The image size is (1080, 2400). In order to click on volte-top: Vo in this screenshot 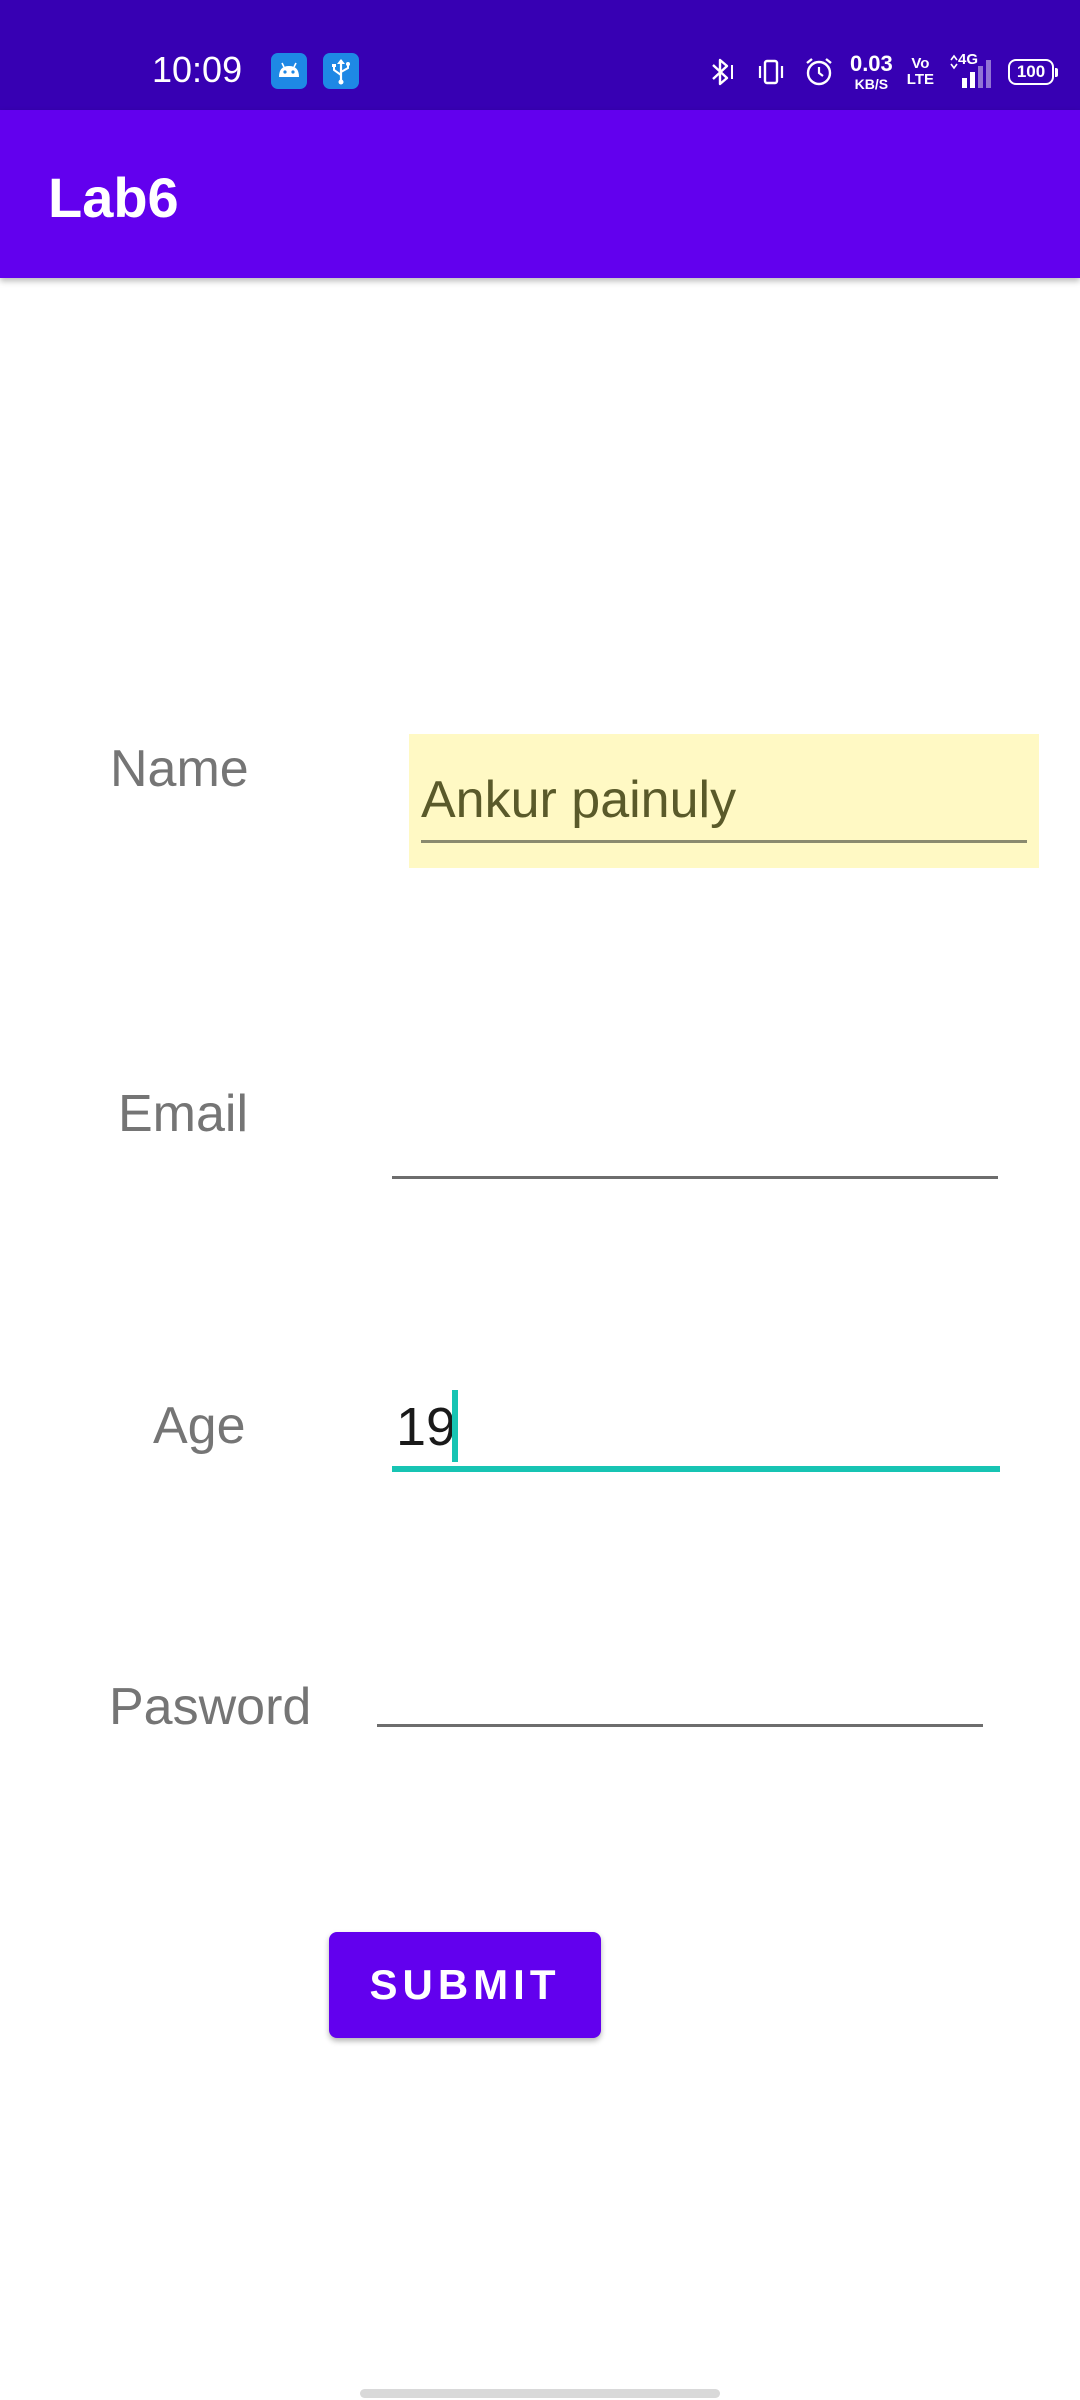, I will do `click(920, 64)`.